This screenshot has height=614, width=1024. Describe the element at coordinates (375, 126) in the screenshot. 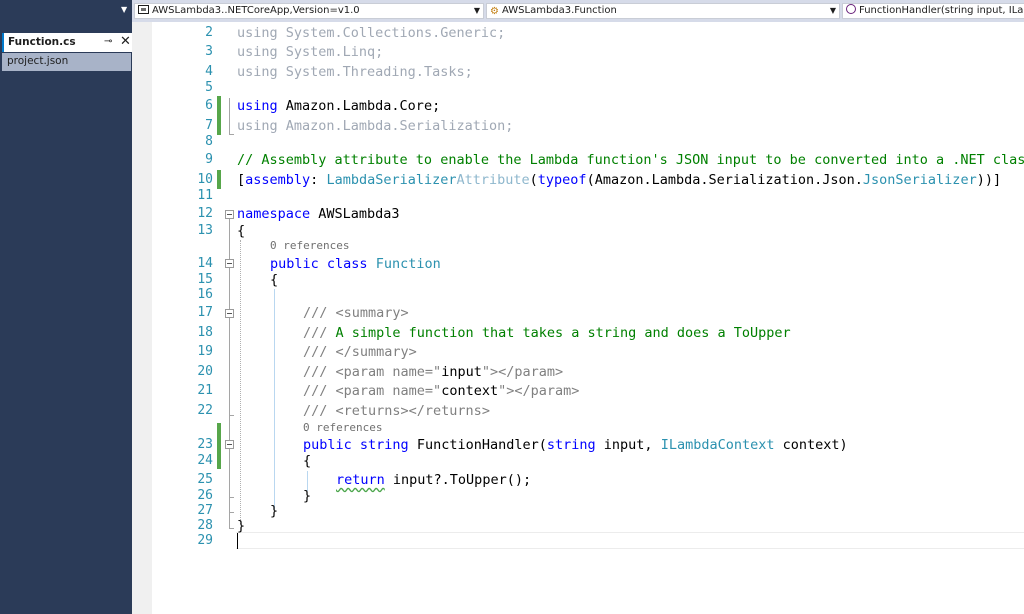

I see `code-line-7: using Amazon.Lambda.Serialization;` at that location.